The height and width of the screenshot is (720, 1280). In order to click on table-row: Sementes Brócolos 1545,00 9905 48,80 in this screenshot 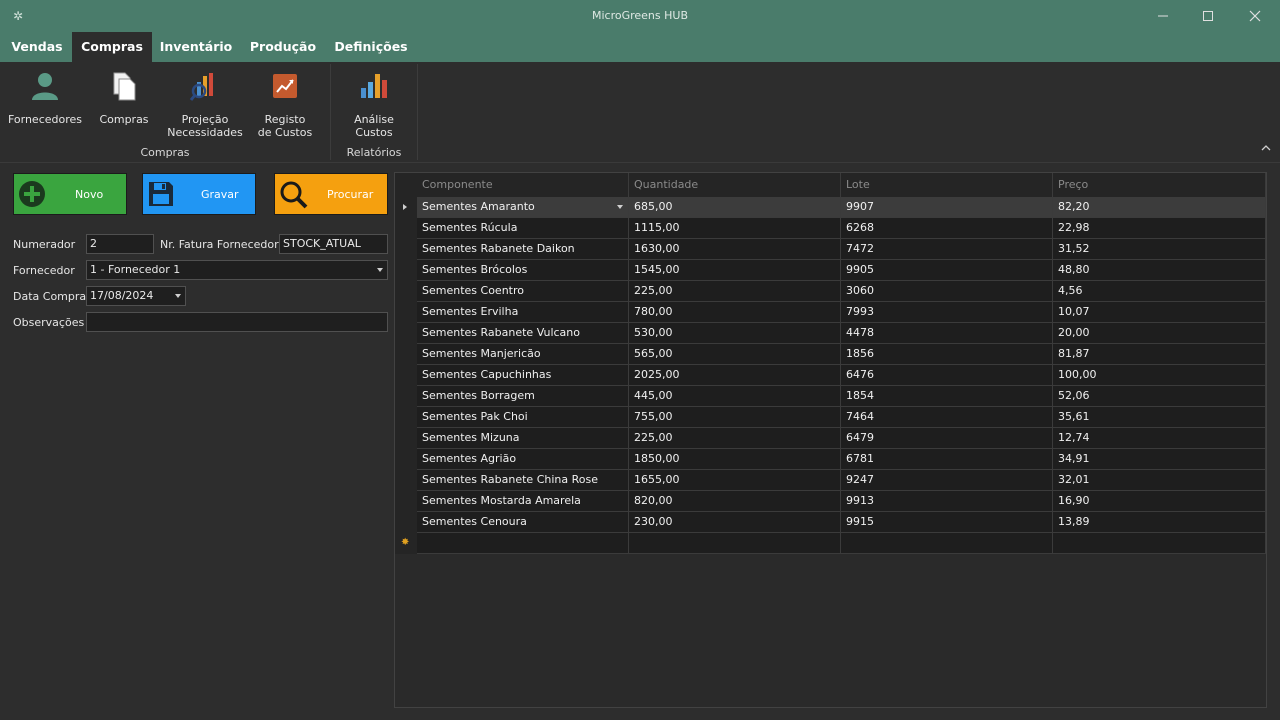, I will do `click(830, 270)`.